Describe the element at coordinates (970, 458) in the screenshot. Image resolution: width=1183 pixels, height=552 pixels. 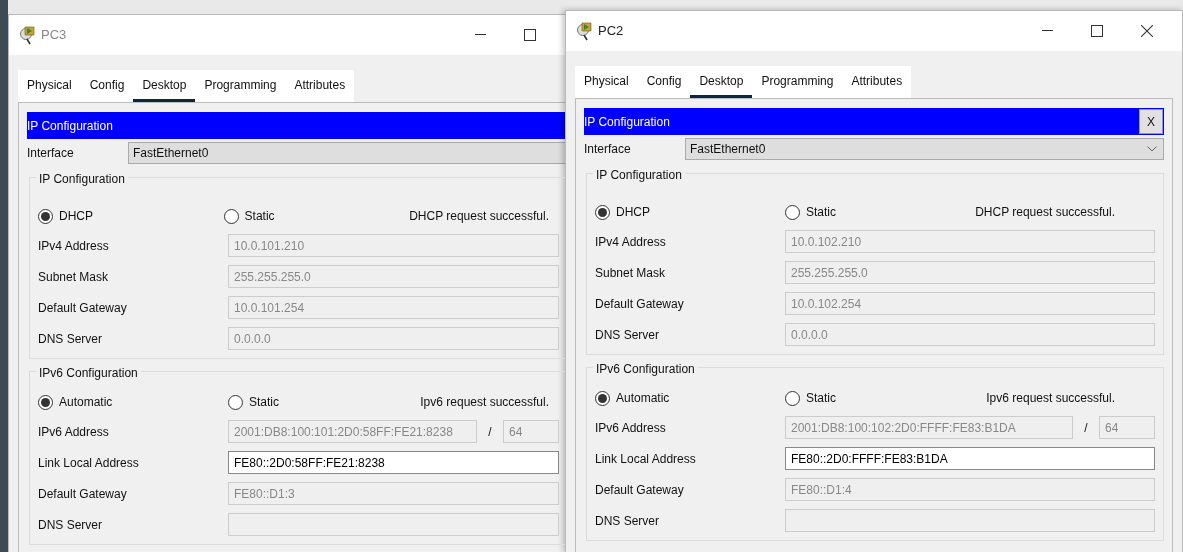
I see `input-field: FE80::2D0:FFFF:FE83:B1DA` at that location.